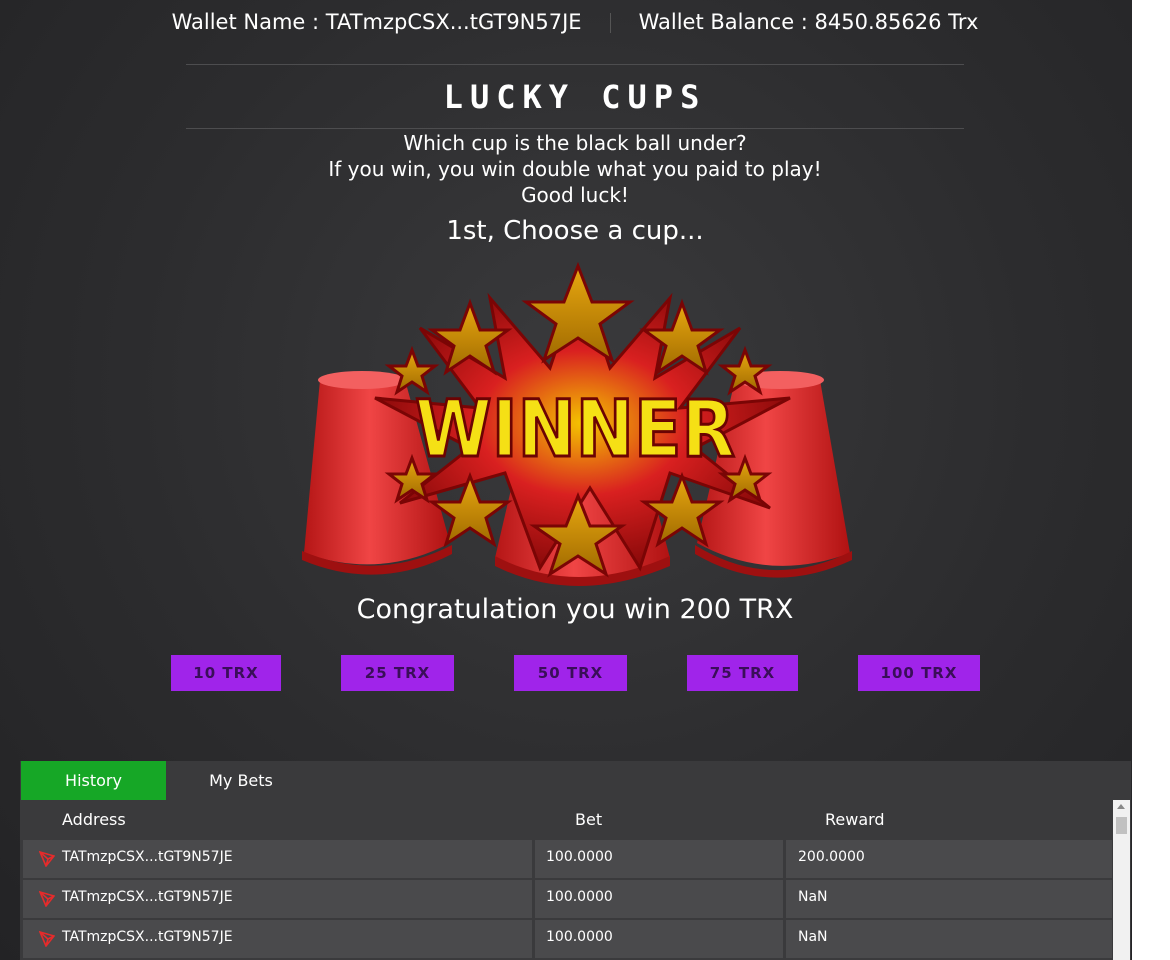 This screenshot has height=960, width=1170. What do you see at coordinates (855, 819) in the screenshot?
I see `column-header: Reward` at bounding box center [855, 819].